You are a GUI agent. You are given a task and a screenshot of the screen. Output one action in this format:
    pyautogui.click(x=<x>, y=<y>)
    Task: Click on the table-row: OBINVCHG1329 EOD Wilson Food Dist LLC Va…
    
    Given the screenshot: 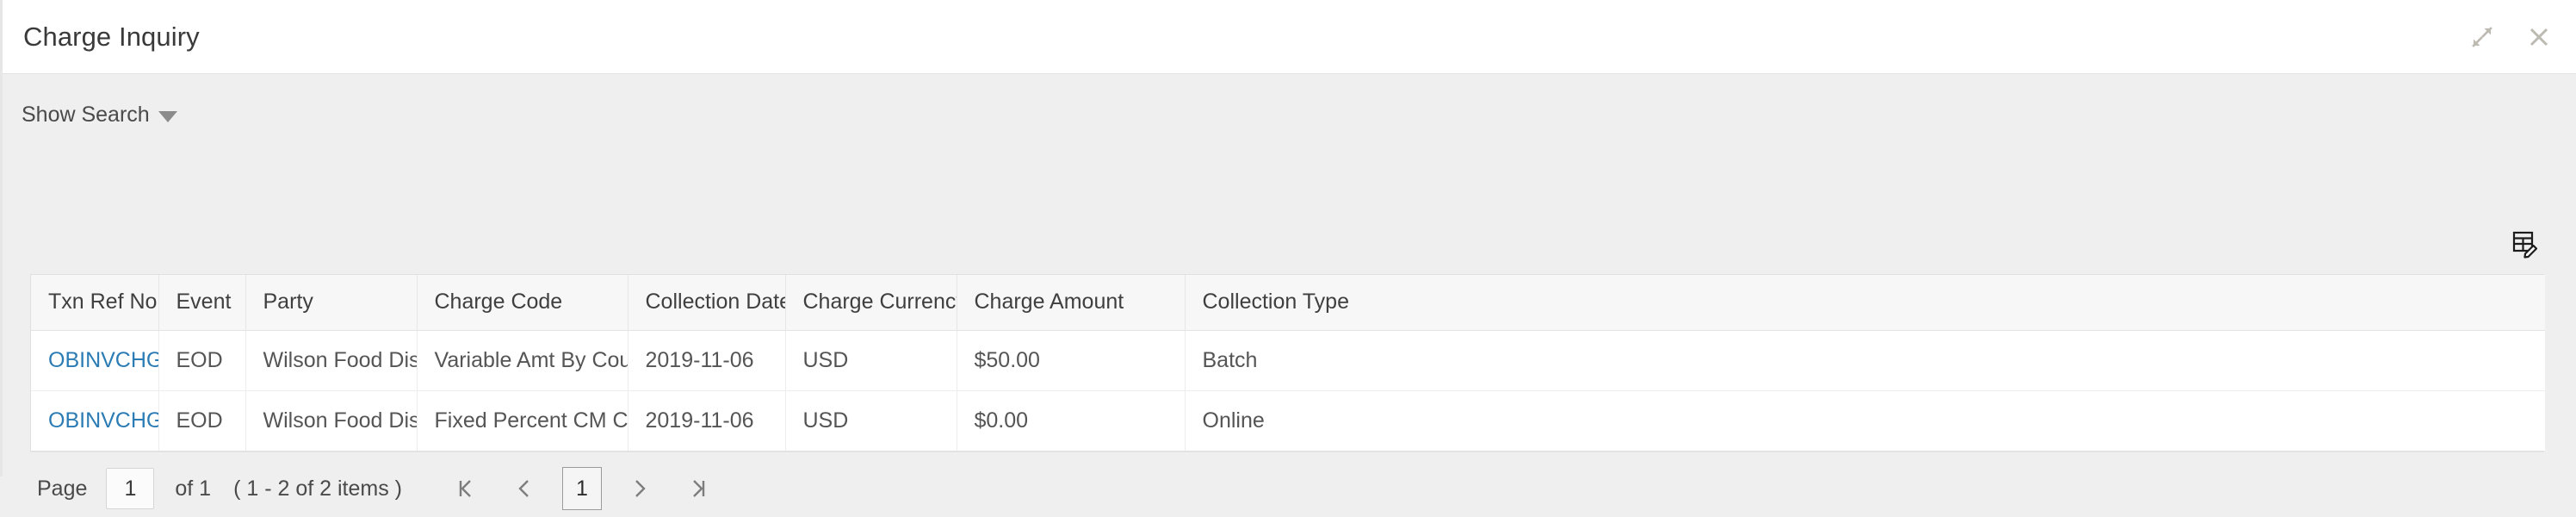 What is the action you would take?
    pyautogui.click(x=1288, y=360)
    